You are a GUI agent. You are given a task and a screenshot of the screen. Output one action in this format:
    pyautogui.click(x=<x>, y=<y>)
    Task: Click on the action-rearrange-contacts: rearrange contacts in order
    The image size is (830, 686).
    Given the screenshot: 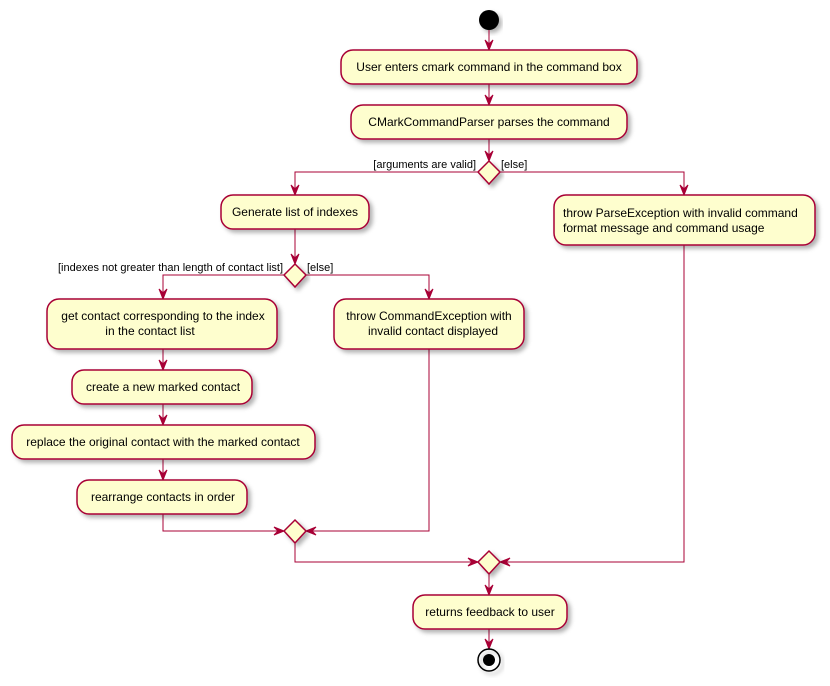 What is the action you would take?
    pyautogui.click(x=162, y=497)
    